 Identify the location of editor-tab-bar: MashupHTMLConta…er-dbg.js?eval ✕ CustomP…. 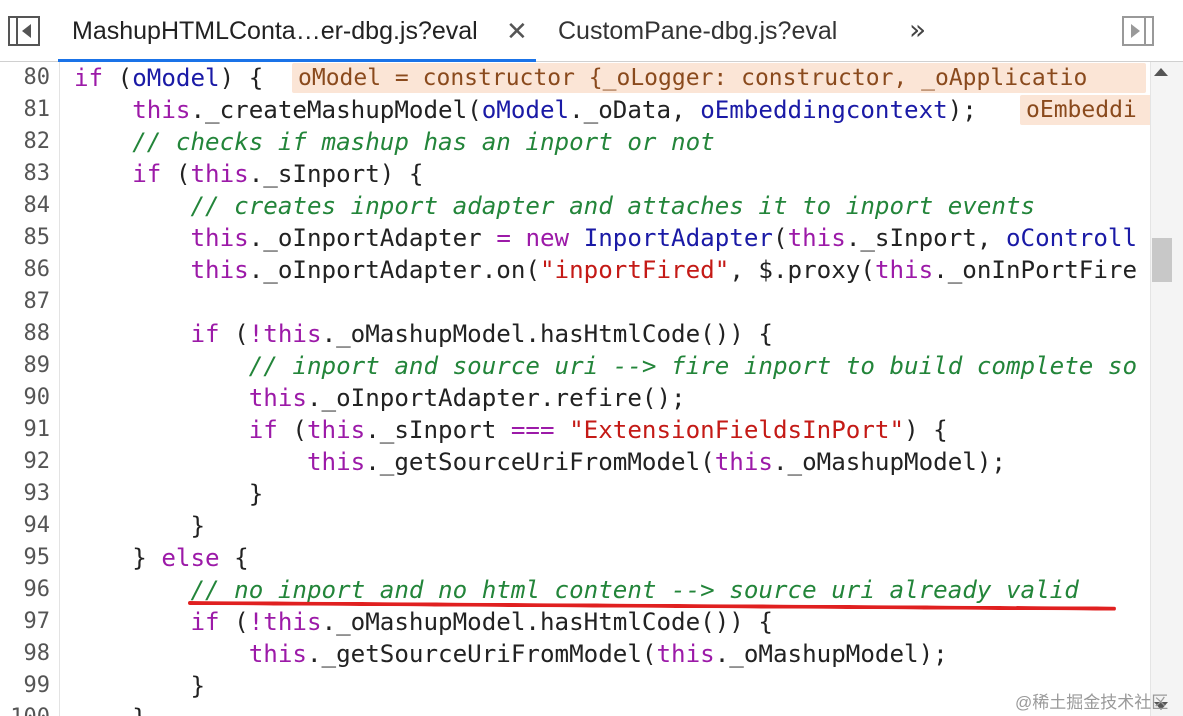
(591, 31).